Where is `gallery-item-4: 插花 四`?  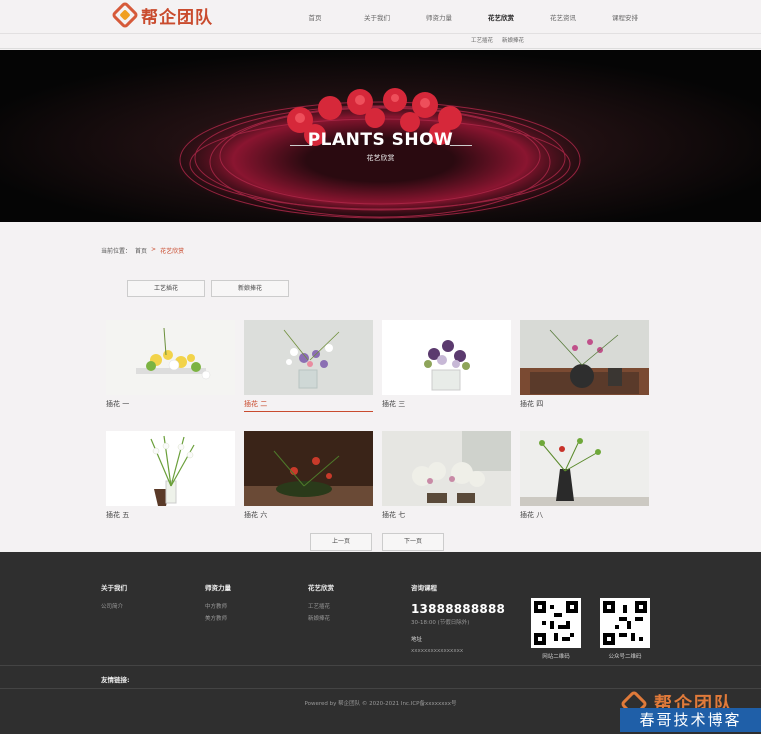
gallery-item-4: 插花 四 is located at coordinates (584, 368).